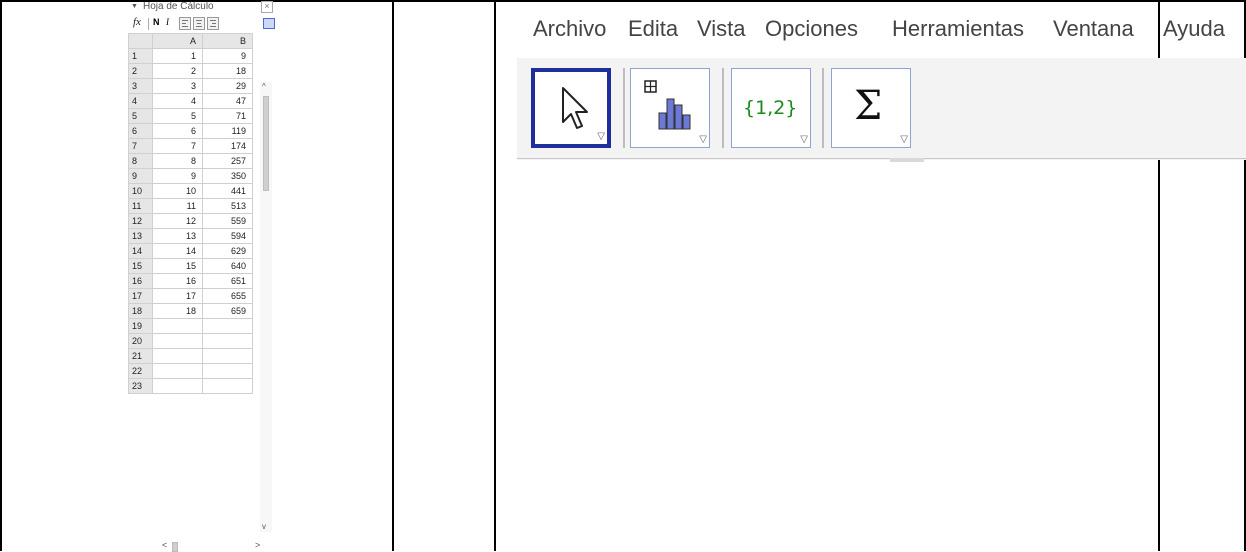  I want to click on row-header: 18, so click(140, 311).